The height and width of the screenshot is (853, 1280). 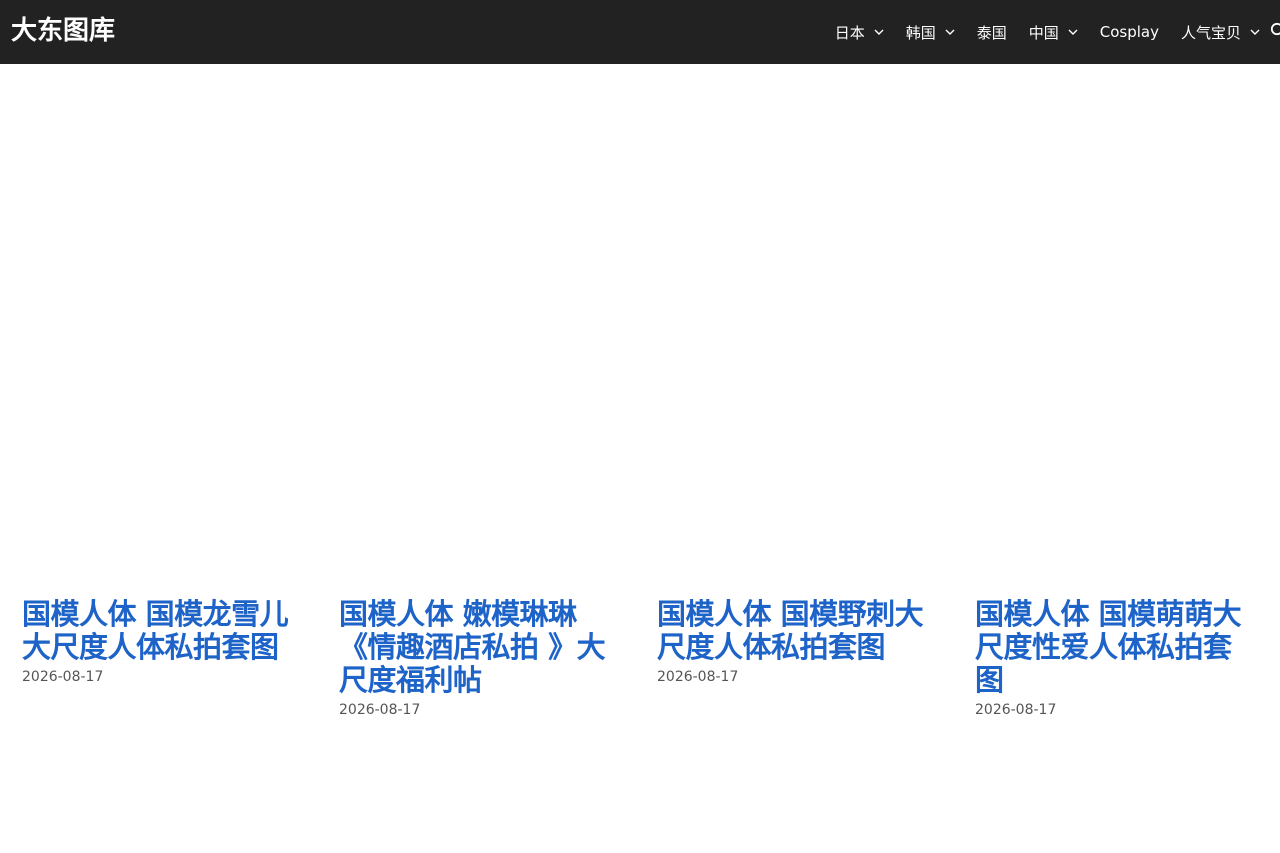 What do you see at coordinates (1043, 32) in the screenshot?
I see `nav-item-label: 中国` at bounding box center [1043, 32].